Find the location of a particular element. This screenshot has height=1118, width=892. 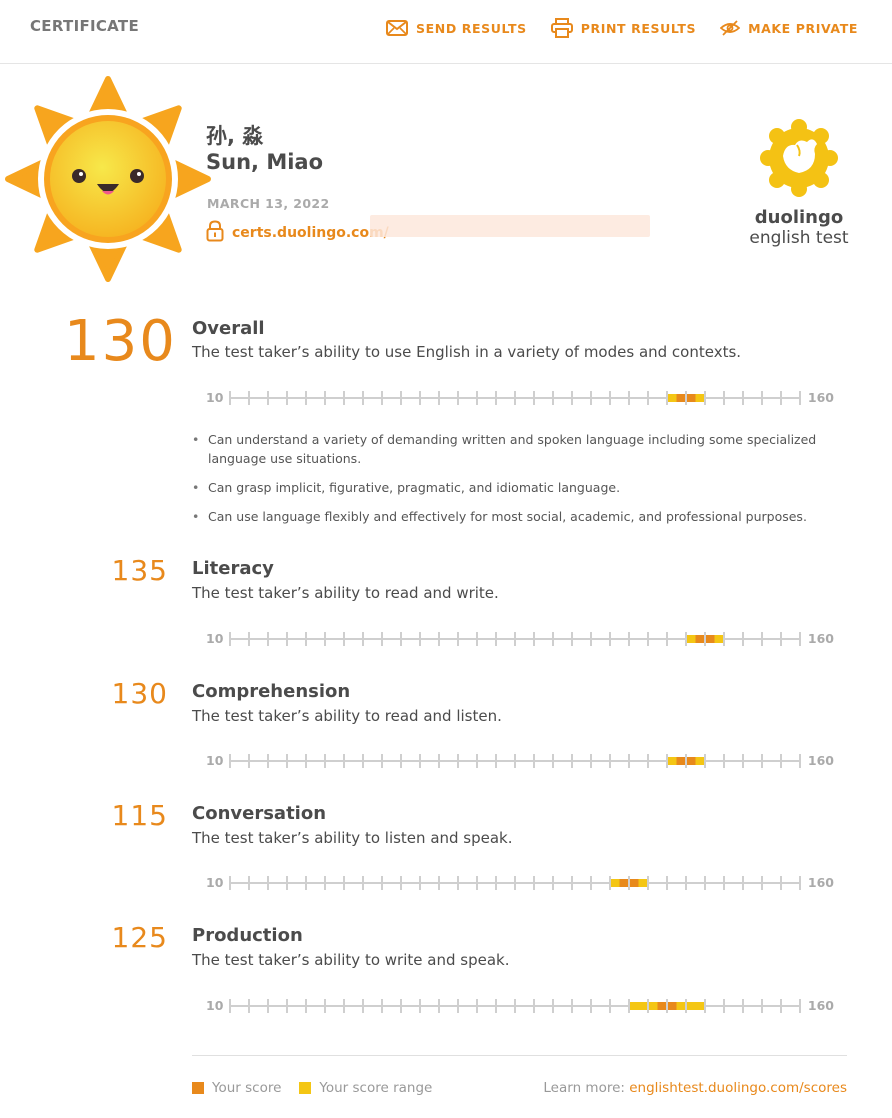

learn-more-link: englishtest.duolingo.com/scores is located at coordinates (738, 1088).